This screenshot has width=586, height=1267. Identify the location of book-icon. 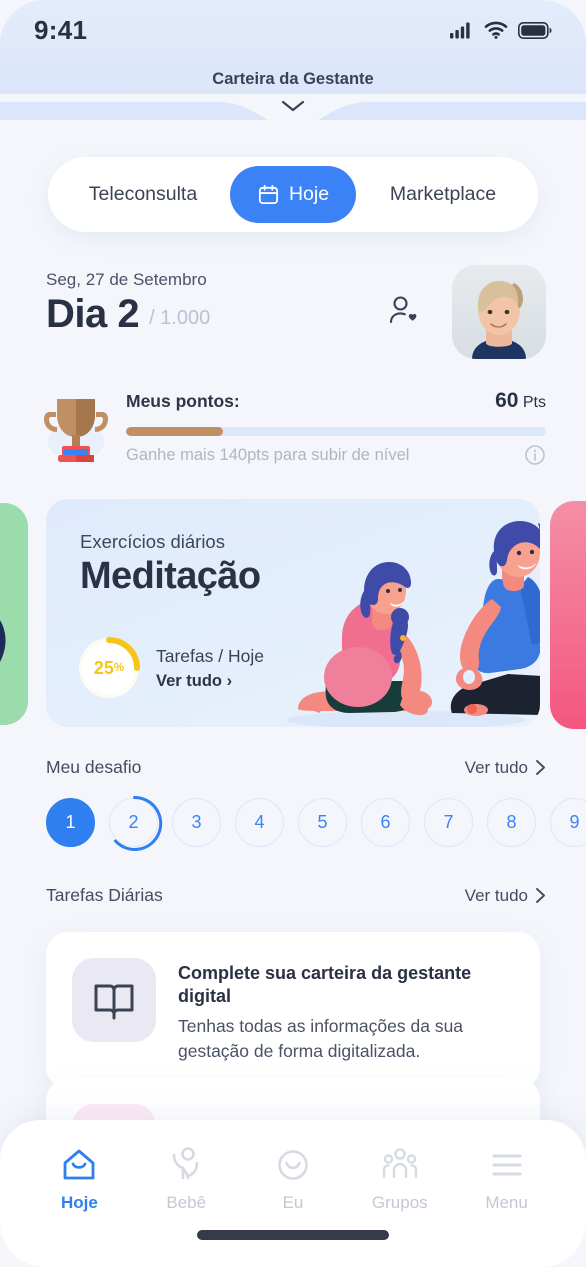
(114, 1002).